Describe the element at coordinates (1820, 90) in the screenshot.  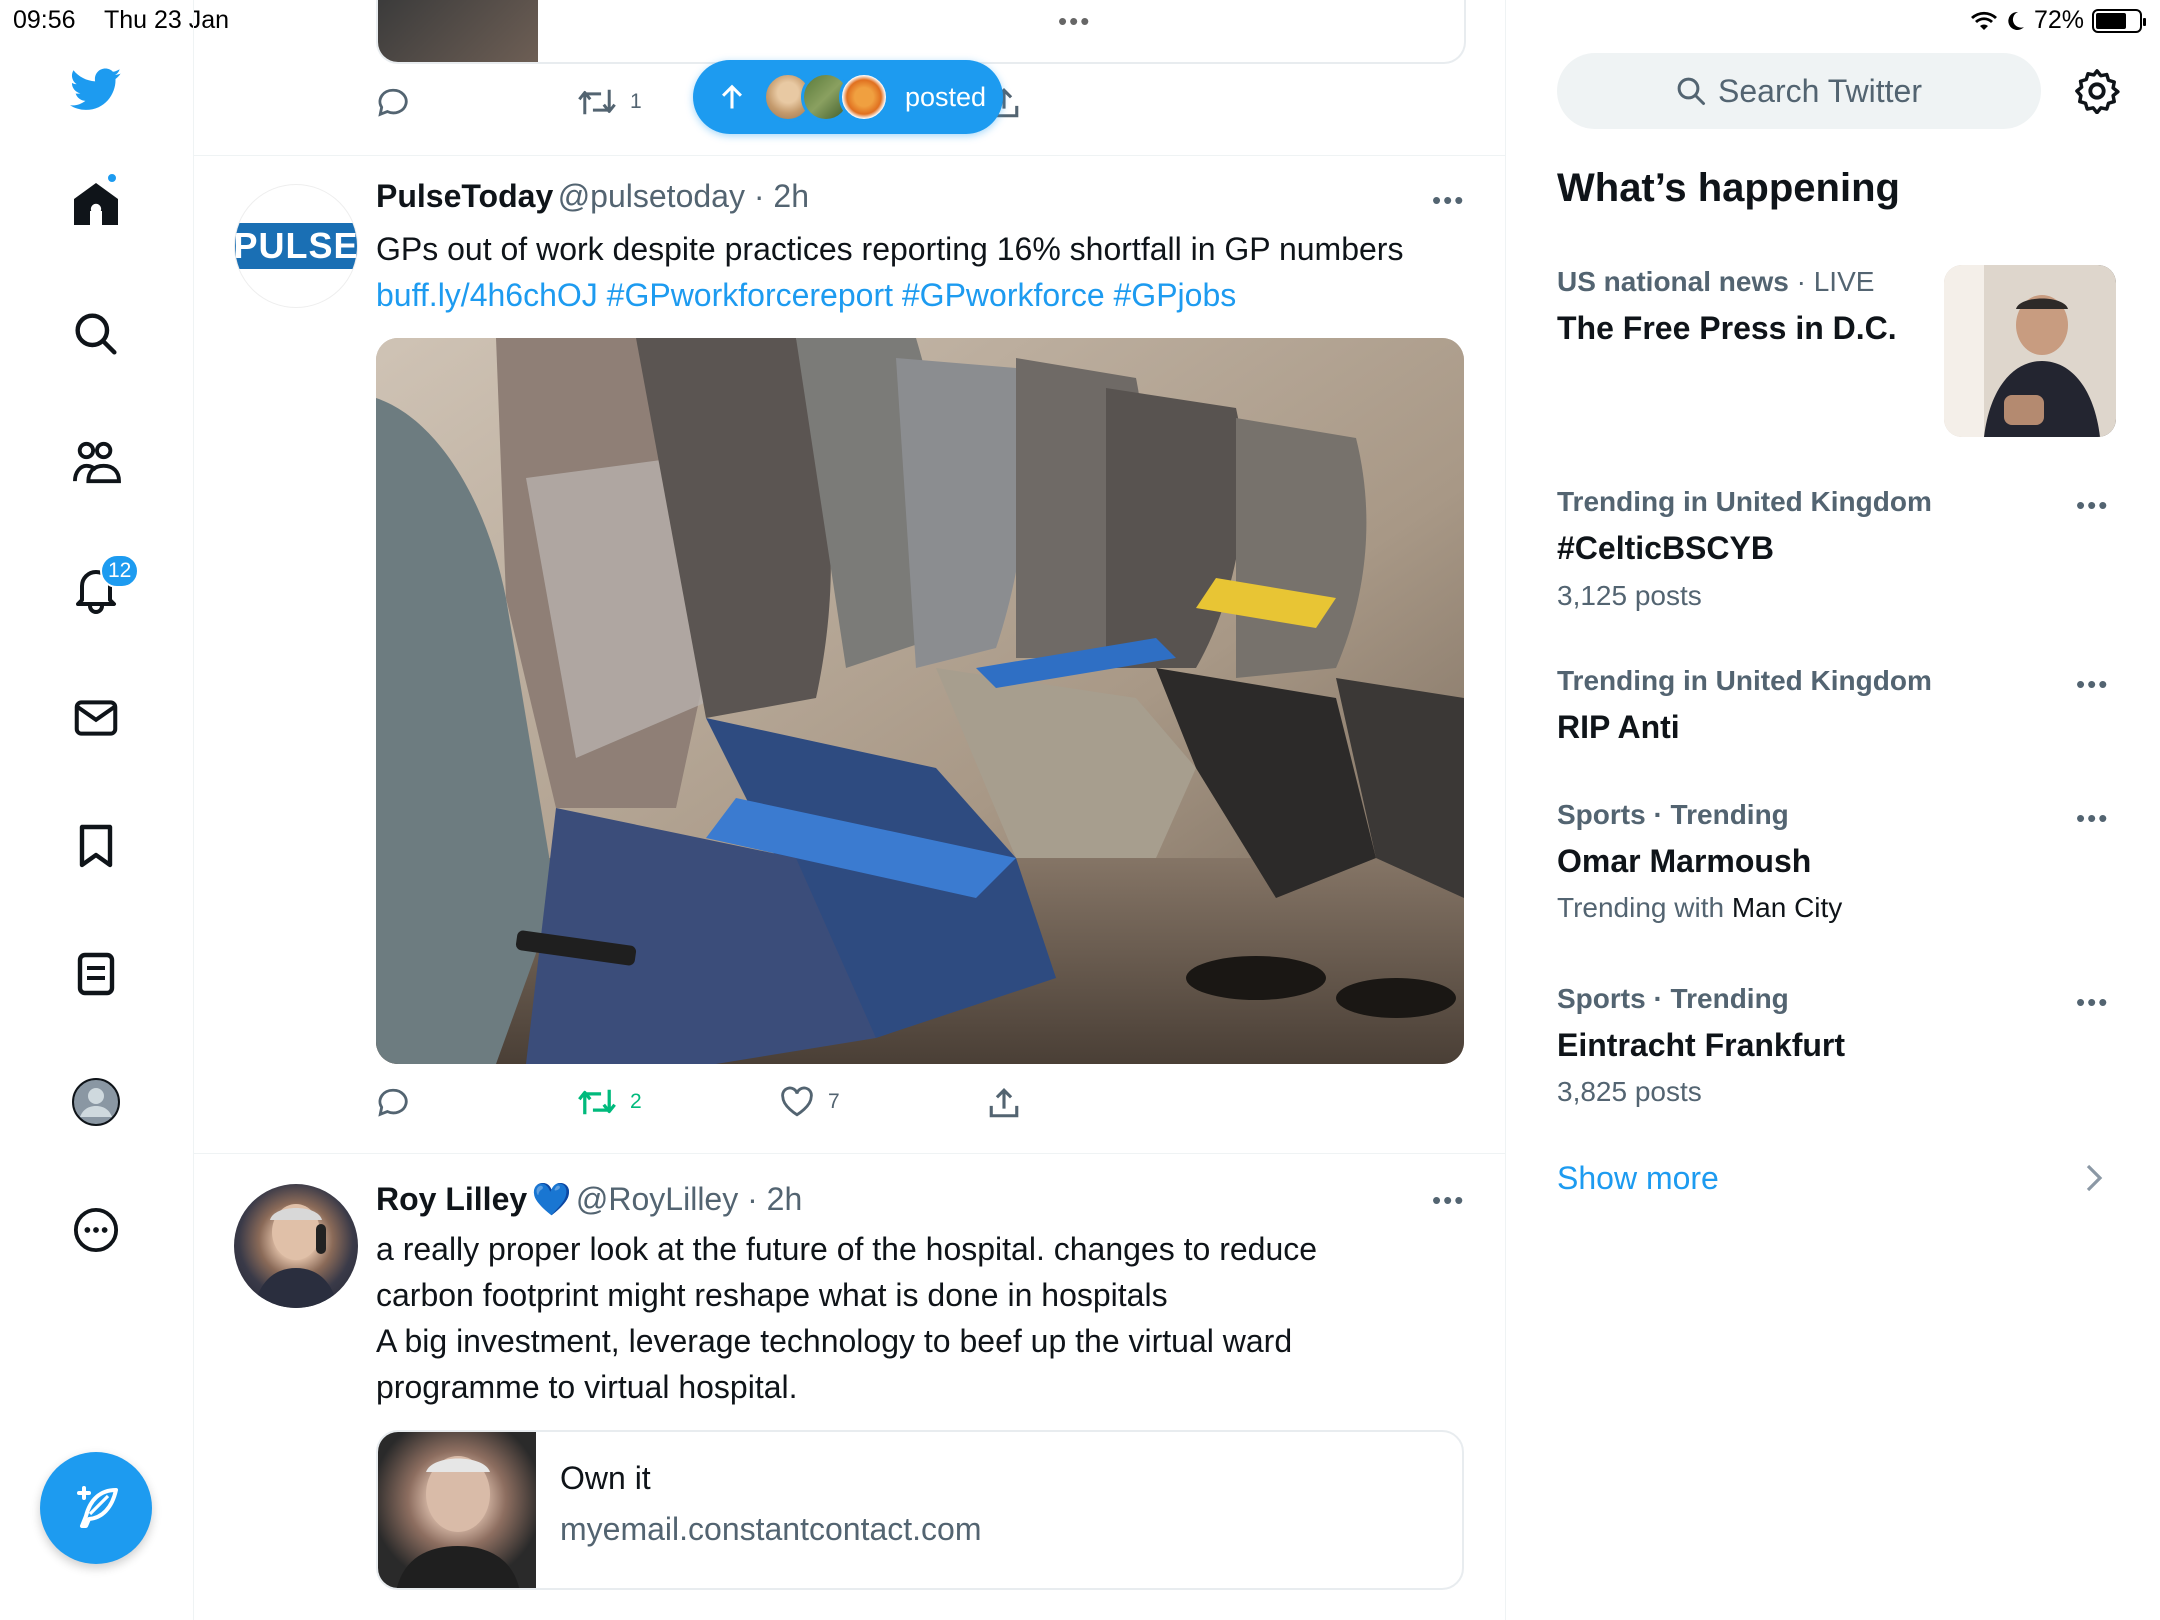
I see `search-placeholder: Search Twitter` at that location.